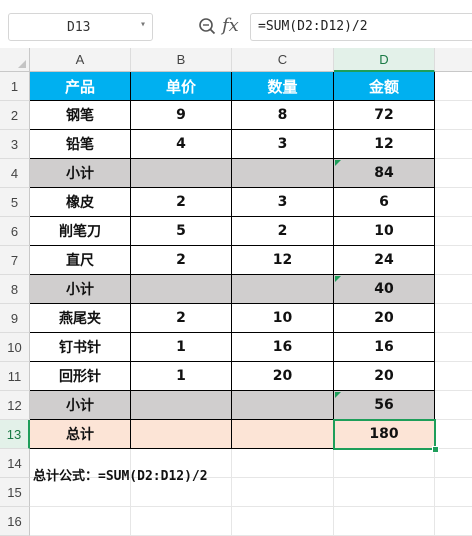 The height and width of the screenshot is (536, 472). What do you see at coordinates (80, 376) in the screenshot?
I see `table-cell: 回形针` at bounding box center [80, 376].